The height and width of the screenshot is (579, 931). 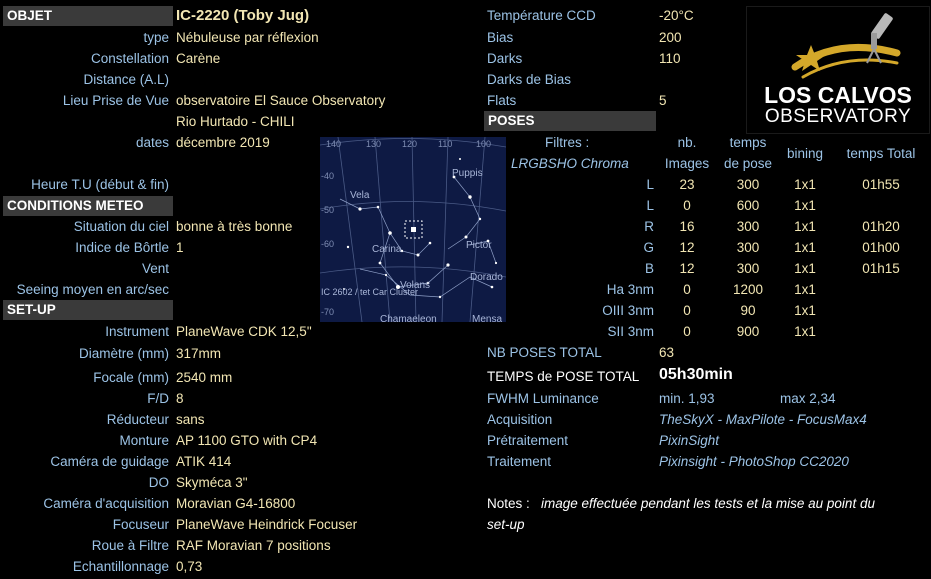 What do you see at coordinates (487, 318) in the screenshot?
I see `label-mensa: Mensa` at bounding box center [487, 318].